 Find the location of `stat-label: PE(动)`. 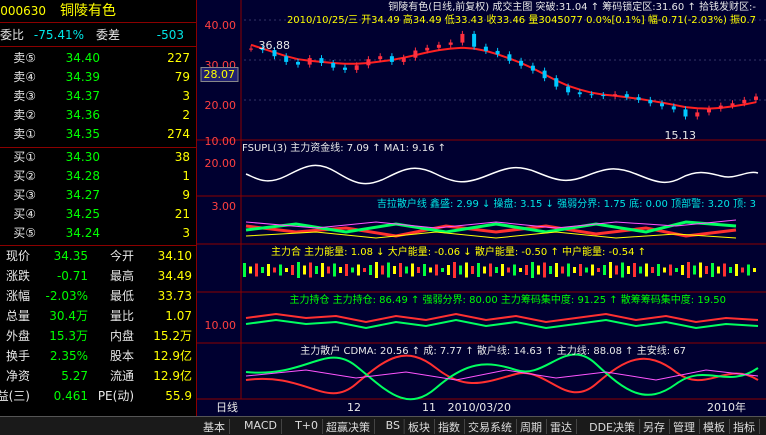

stat-label: PE(动) is located at coordinates (115, 396).